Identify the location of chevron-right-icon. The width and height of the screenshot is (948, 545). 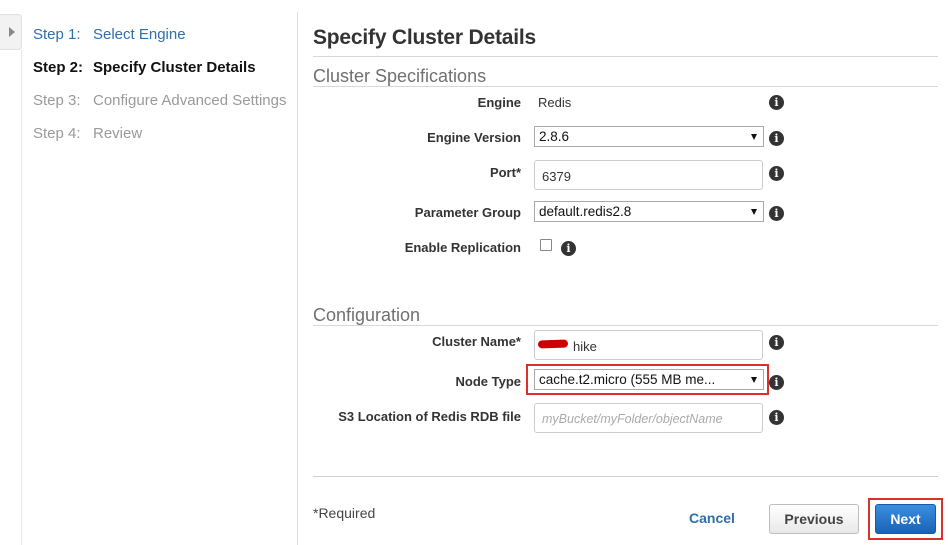
(12, 32).